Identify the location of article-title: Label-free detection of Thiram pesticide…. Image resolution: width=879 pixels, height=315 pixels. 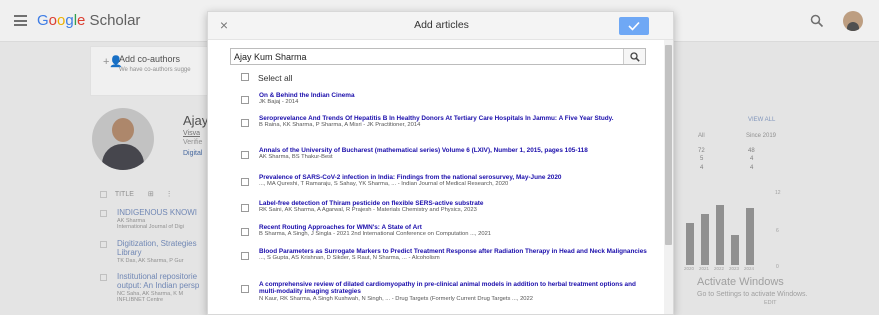
(456, 203).